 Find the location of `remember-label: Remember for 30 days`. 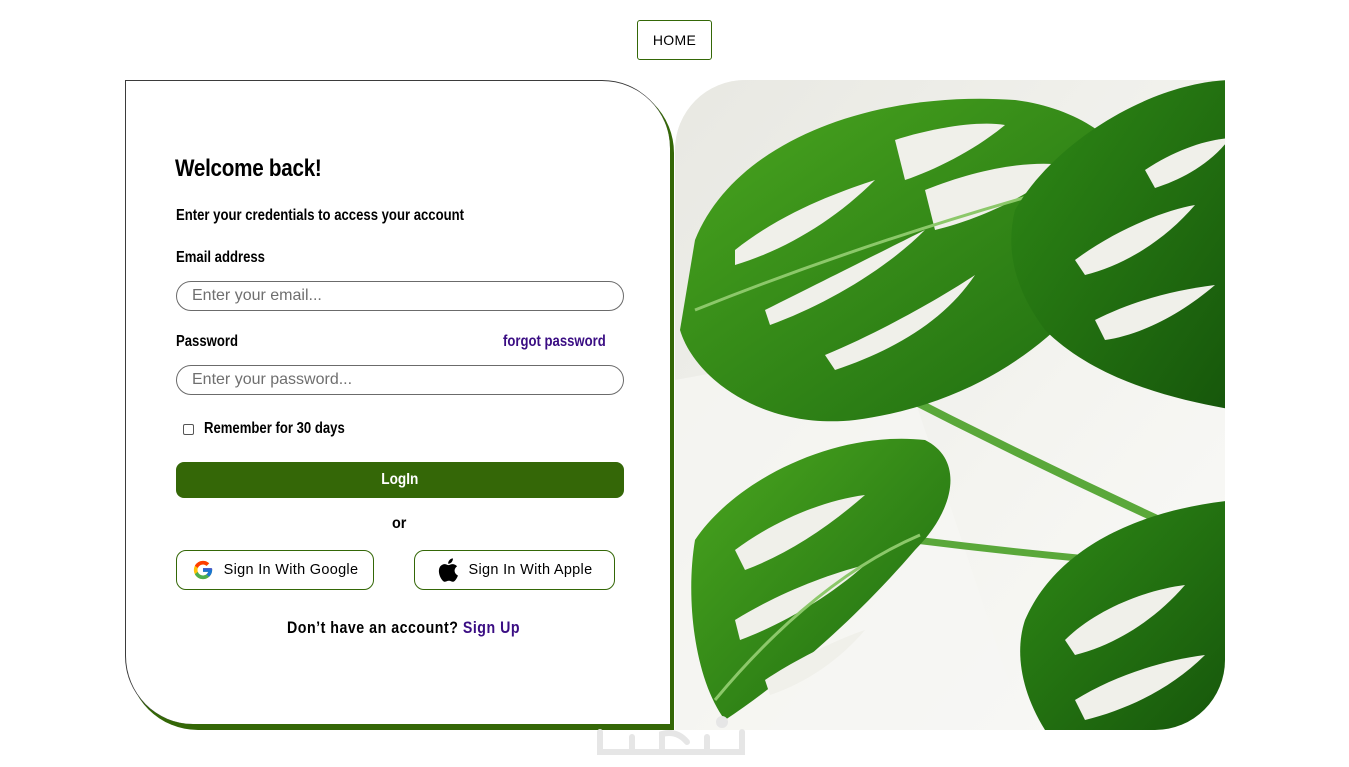

remember-label: Remember for 30 days is located at coordinates (274, 428).